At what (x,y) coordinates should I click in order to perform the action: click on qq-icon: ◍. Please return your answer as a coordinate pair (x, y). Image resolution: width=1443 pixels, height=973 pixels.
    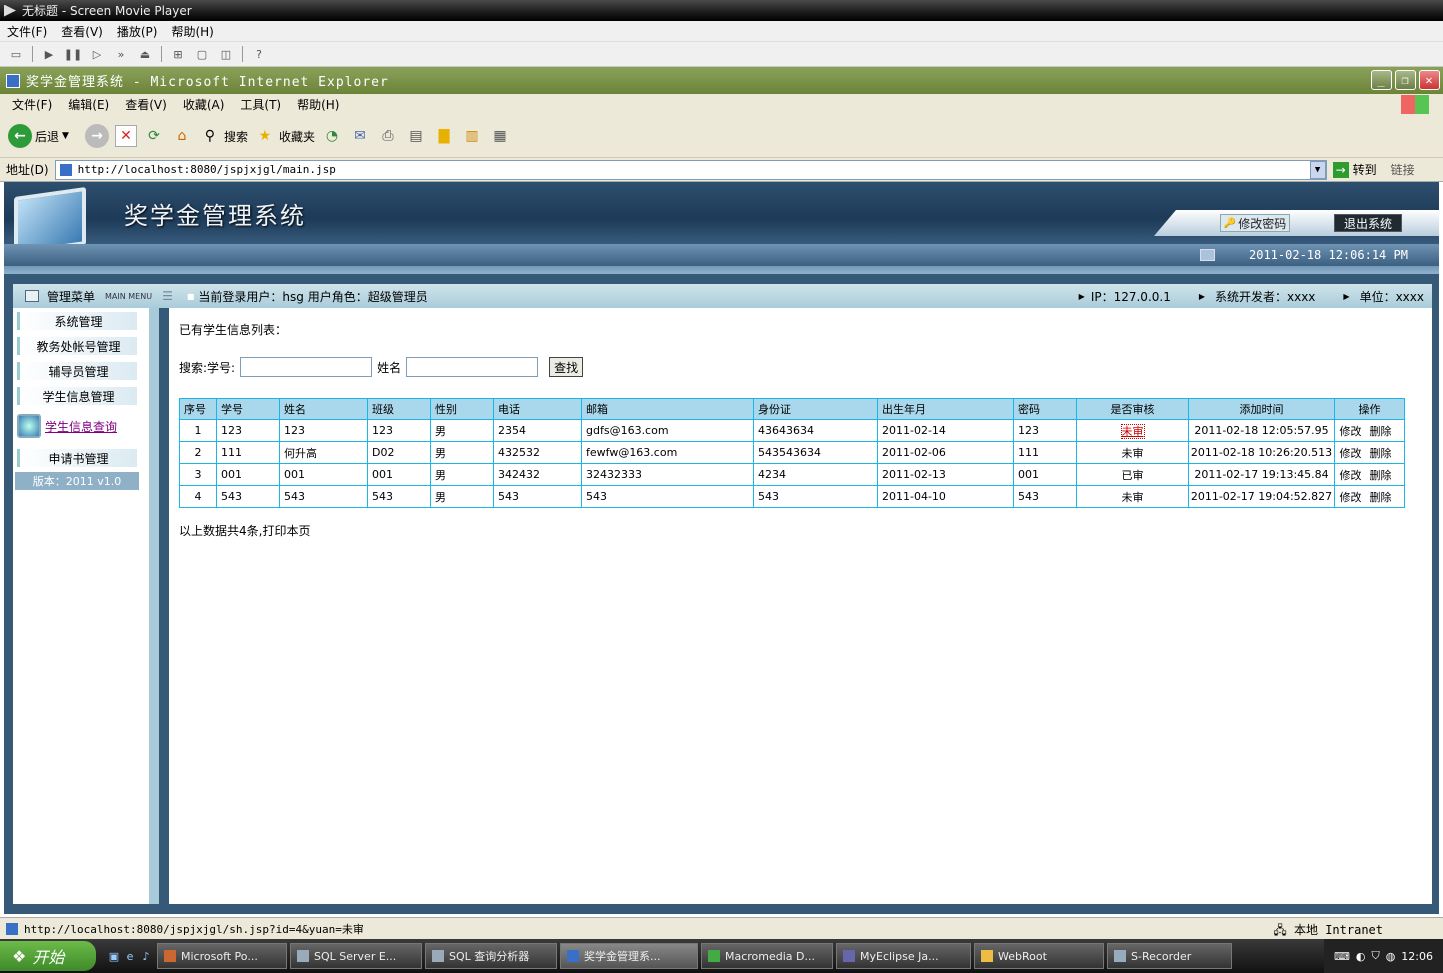
    Looking at the image, I should click on (1391, 956).